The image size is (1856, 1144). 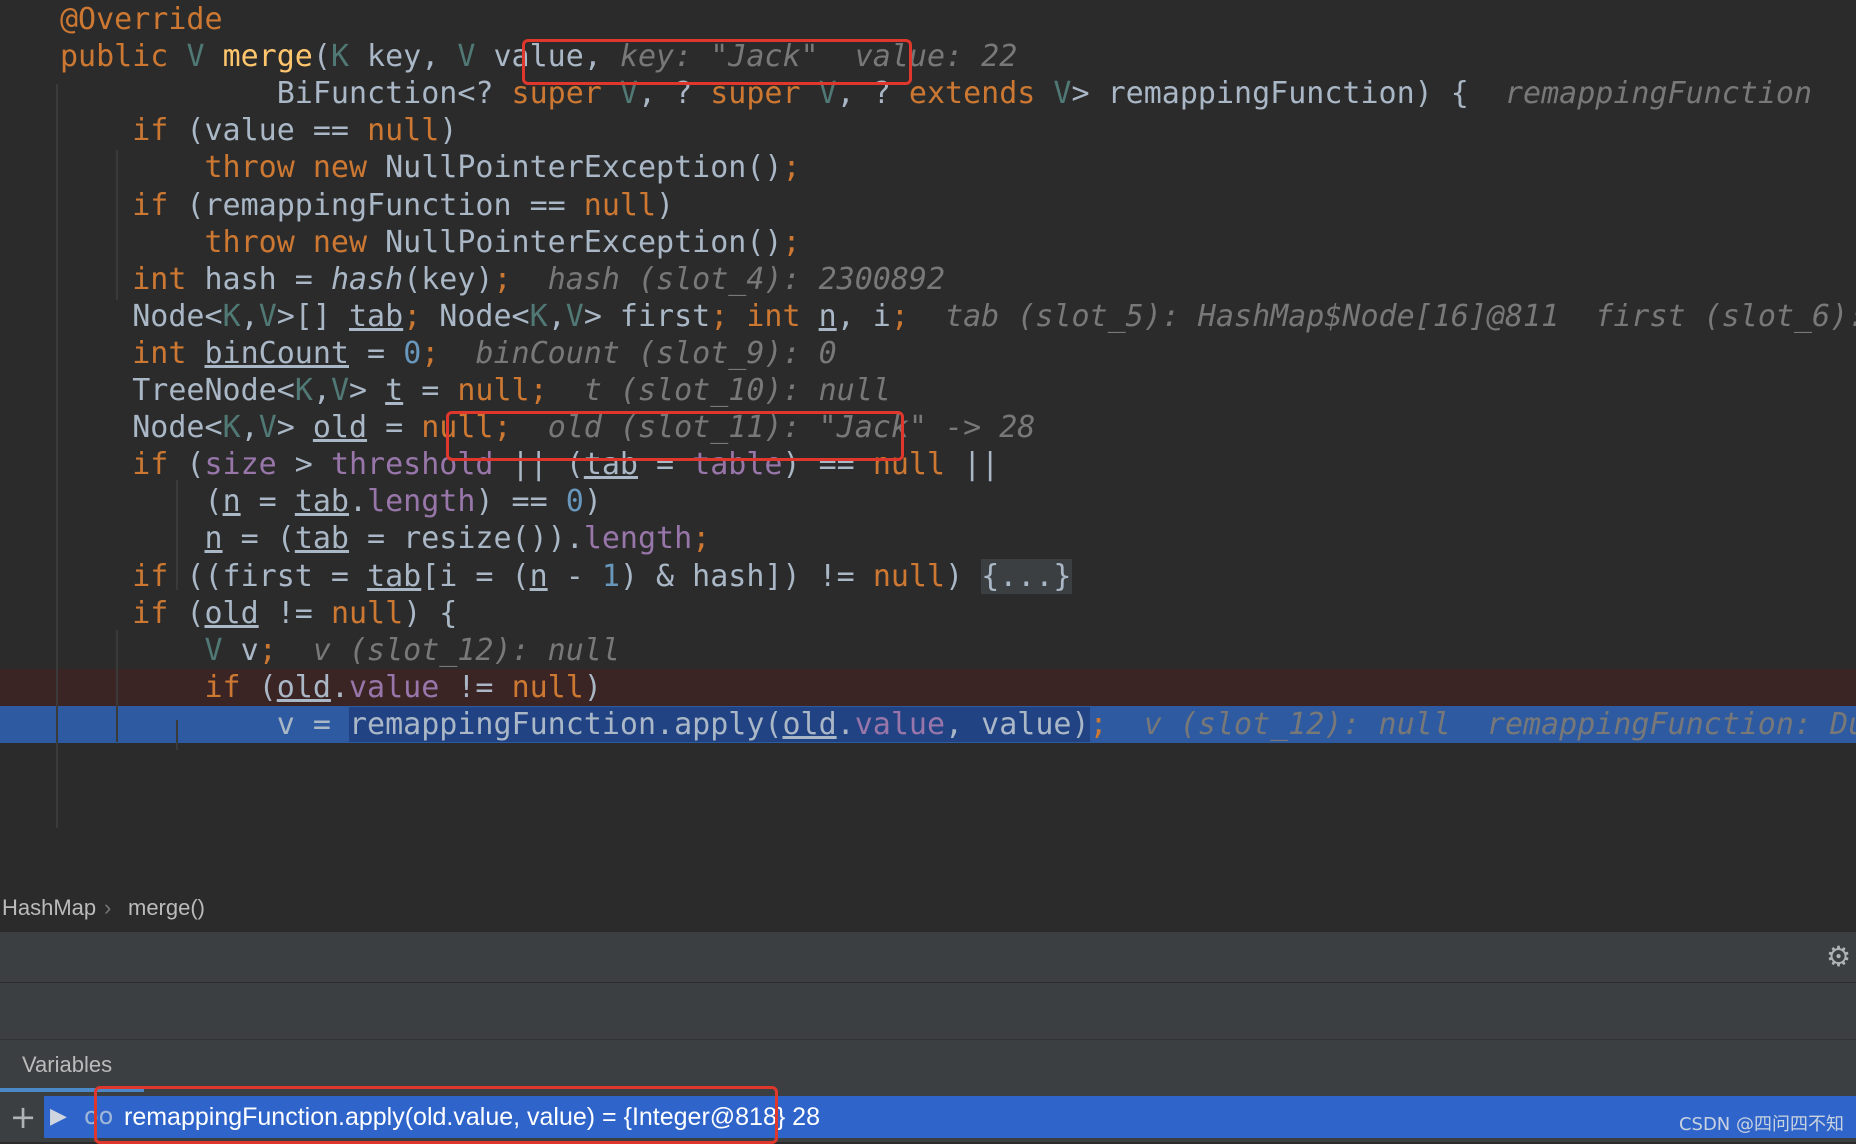 I want to click on code-text: int binCount = 0; binCount (slot_9): 0, so click(x=484, y=353).